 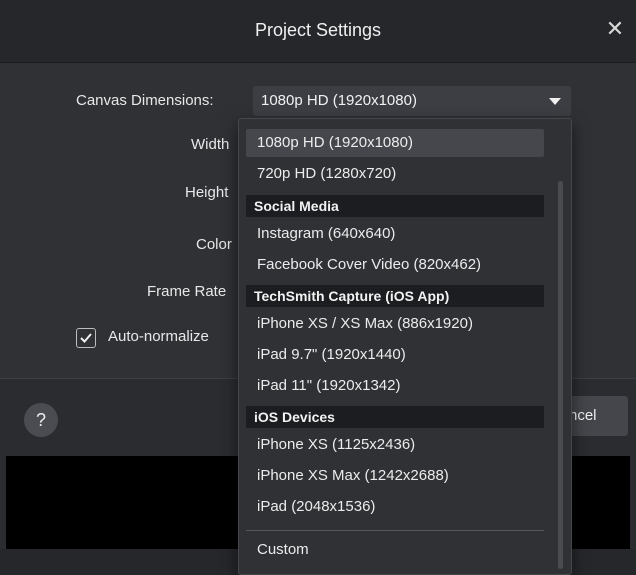 I want to click on canvas-dimensions-label: Canvas Dimensions:, so click(x=145, y=100).